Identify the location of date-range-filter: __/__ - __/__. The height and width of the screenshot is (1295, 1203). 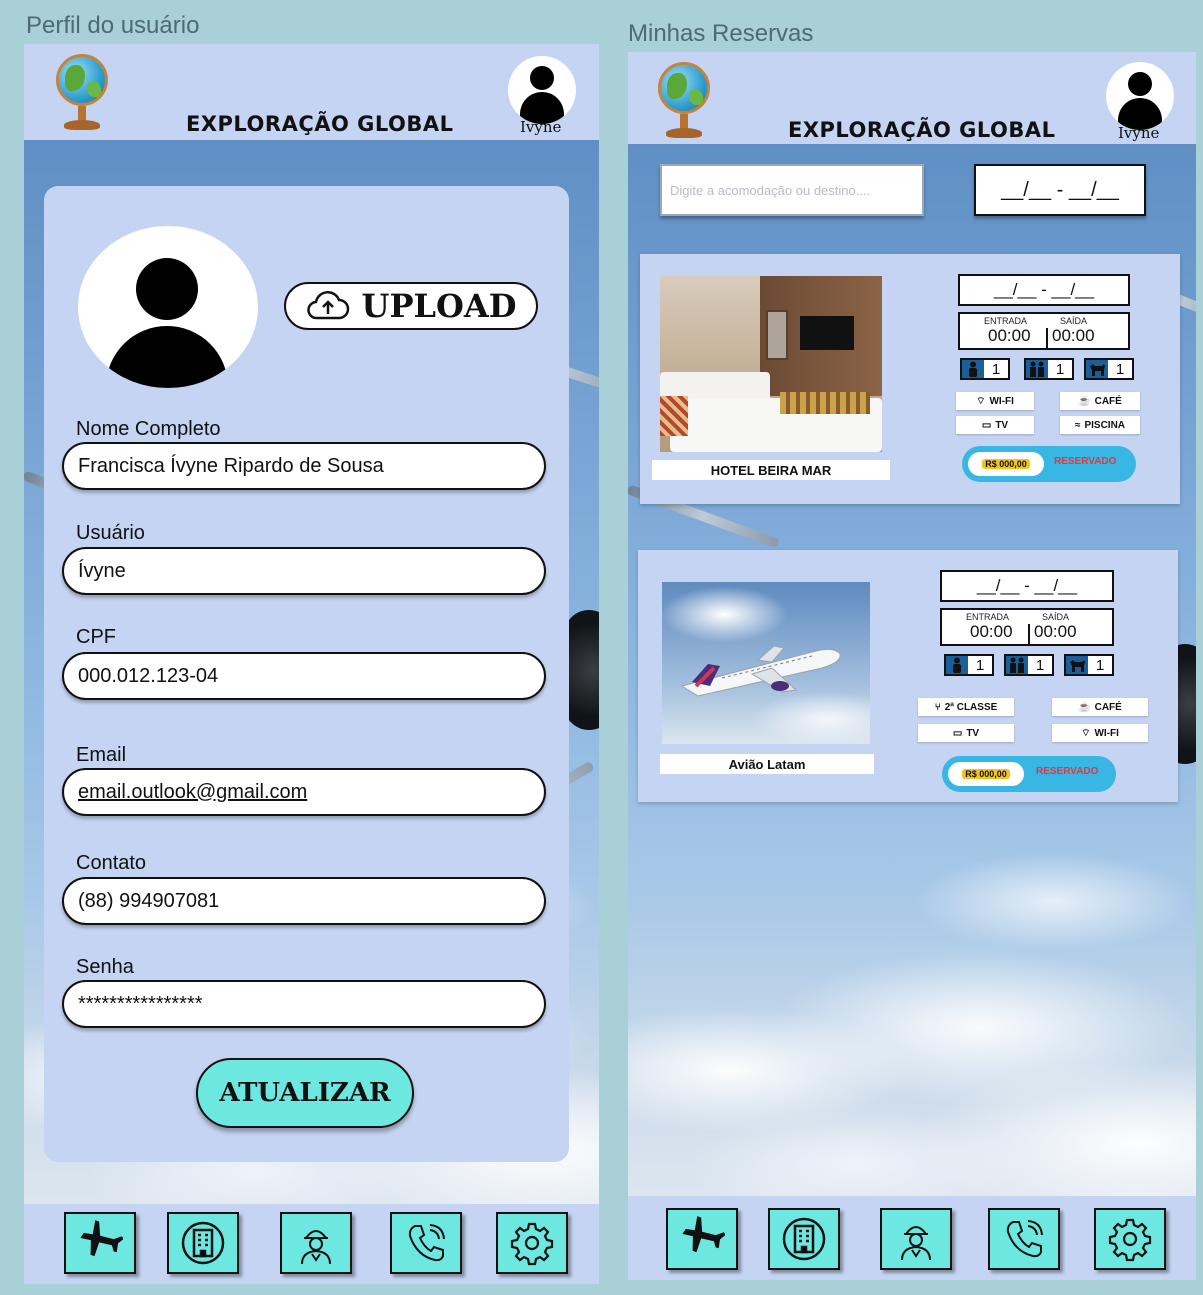
(1060, 190).